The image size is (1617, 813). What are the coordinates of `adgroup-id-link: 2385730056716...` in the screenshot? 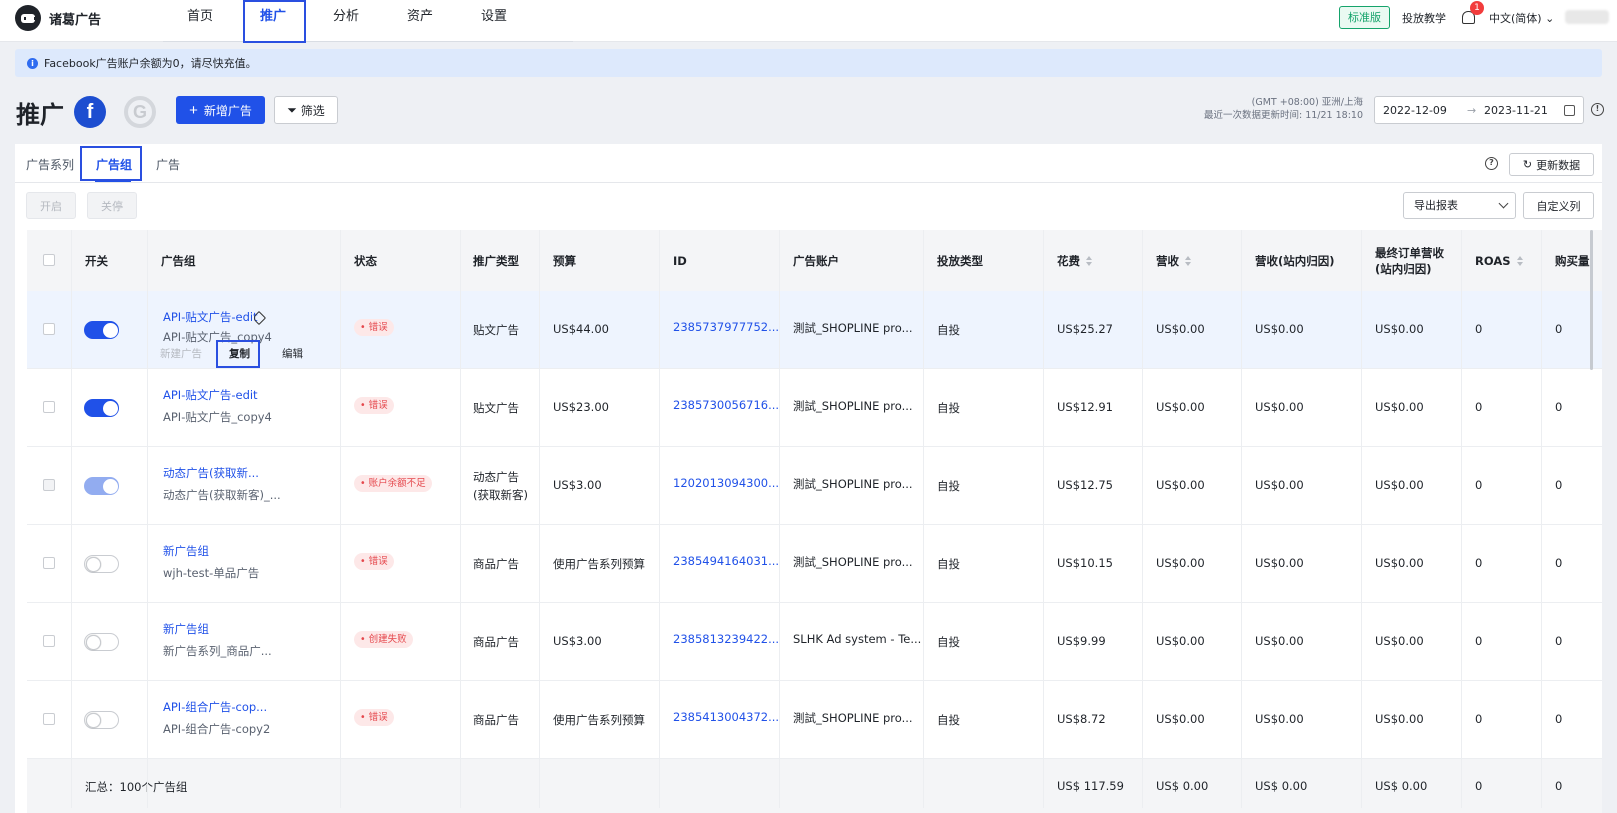 It's located at (726, 405).